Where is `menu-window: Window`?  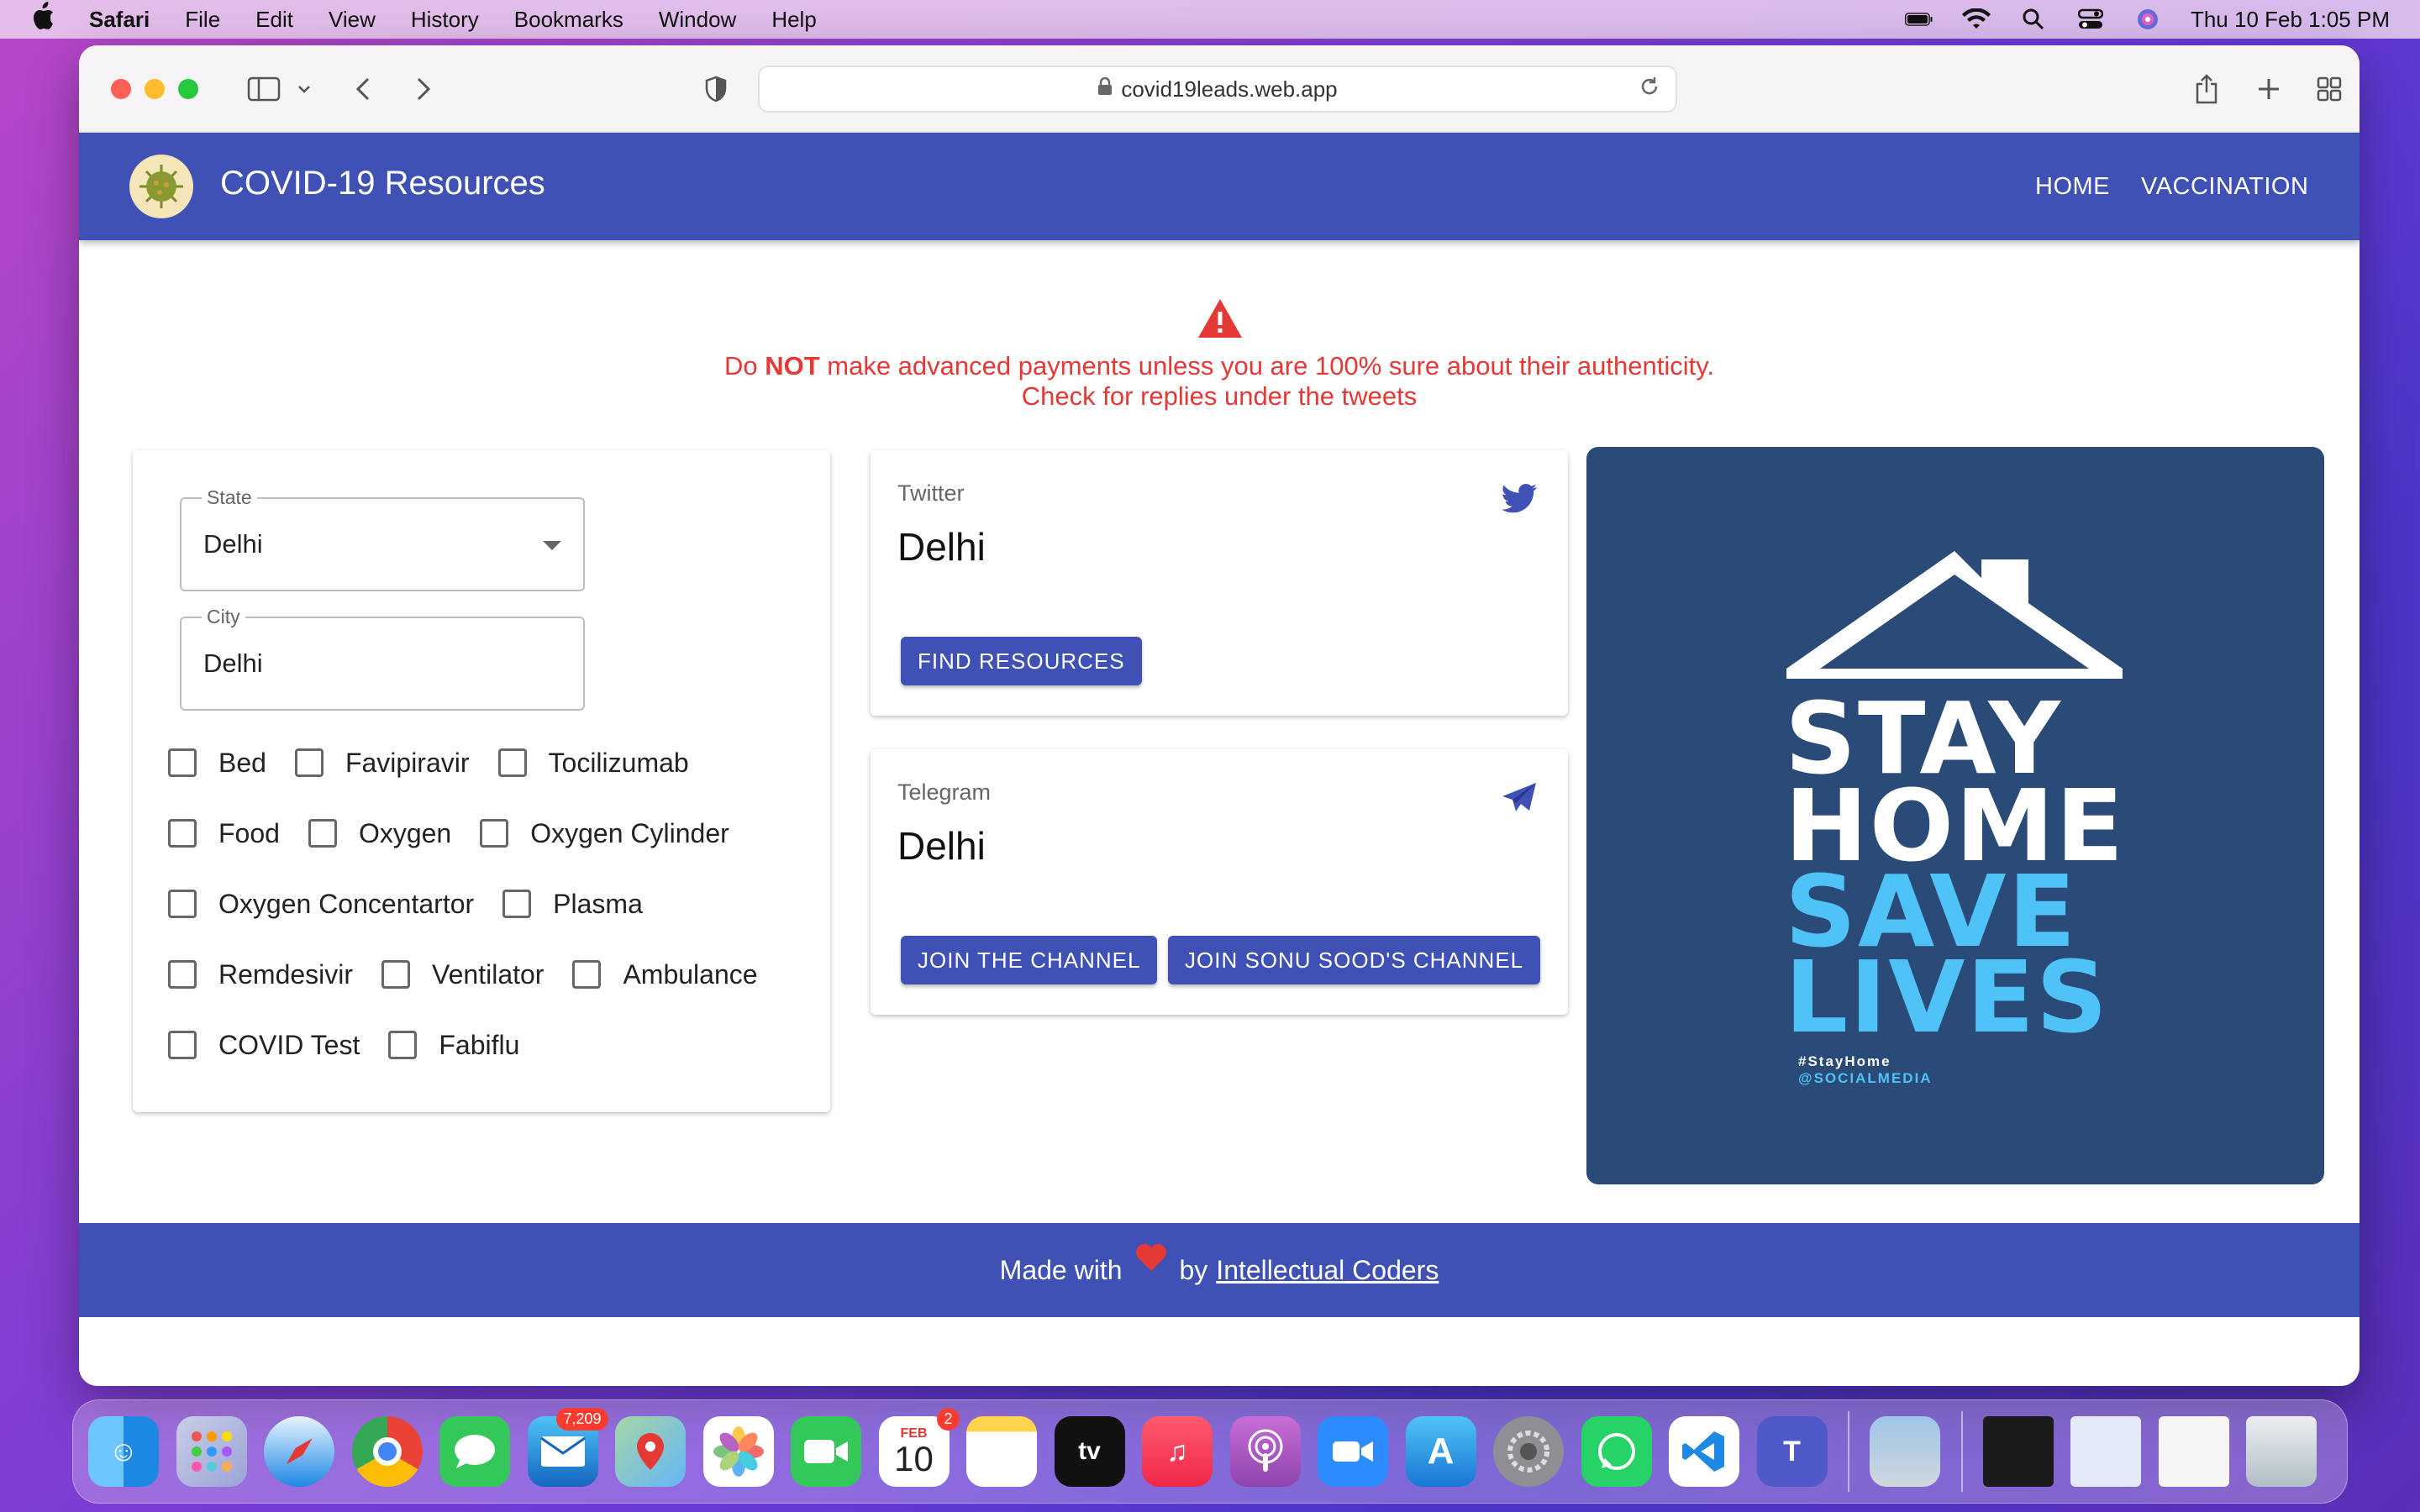
menu-window: Window is located at coordinates (697, 20).